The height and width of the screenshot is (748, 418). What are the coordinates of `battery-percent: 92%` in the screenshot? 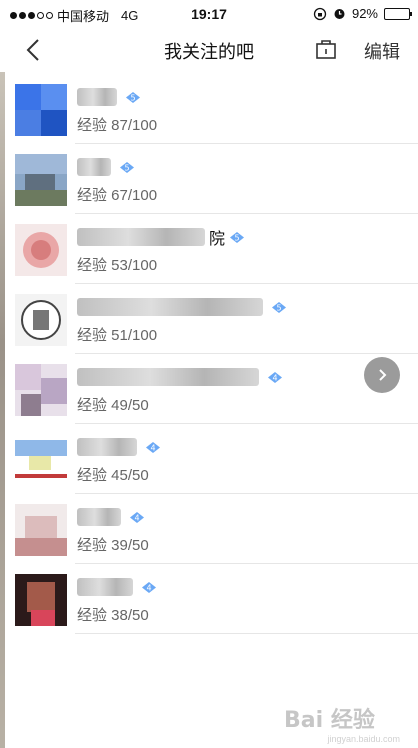 It's located at (364, 13).